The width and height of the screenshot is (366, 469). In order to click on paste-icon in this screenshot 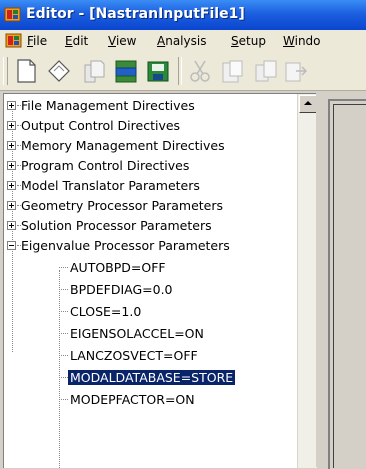, I will do `click(232, 71)`.